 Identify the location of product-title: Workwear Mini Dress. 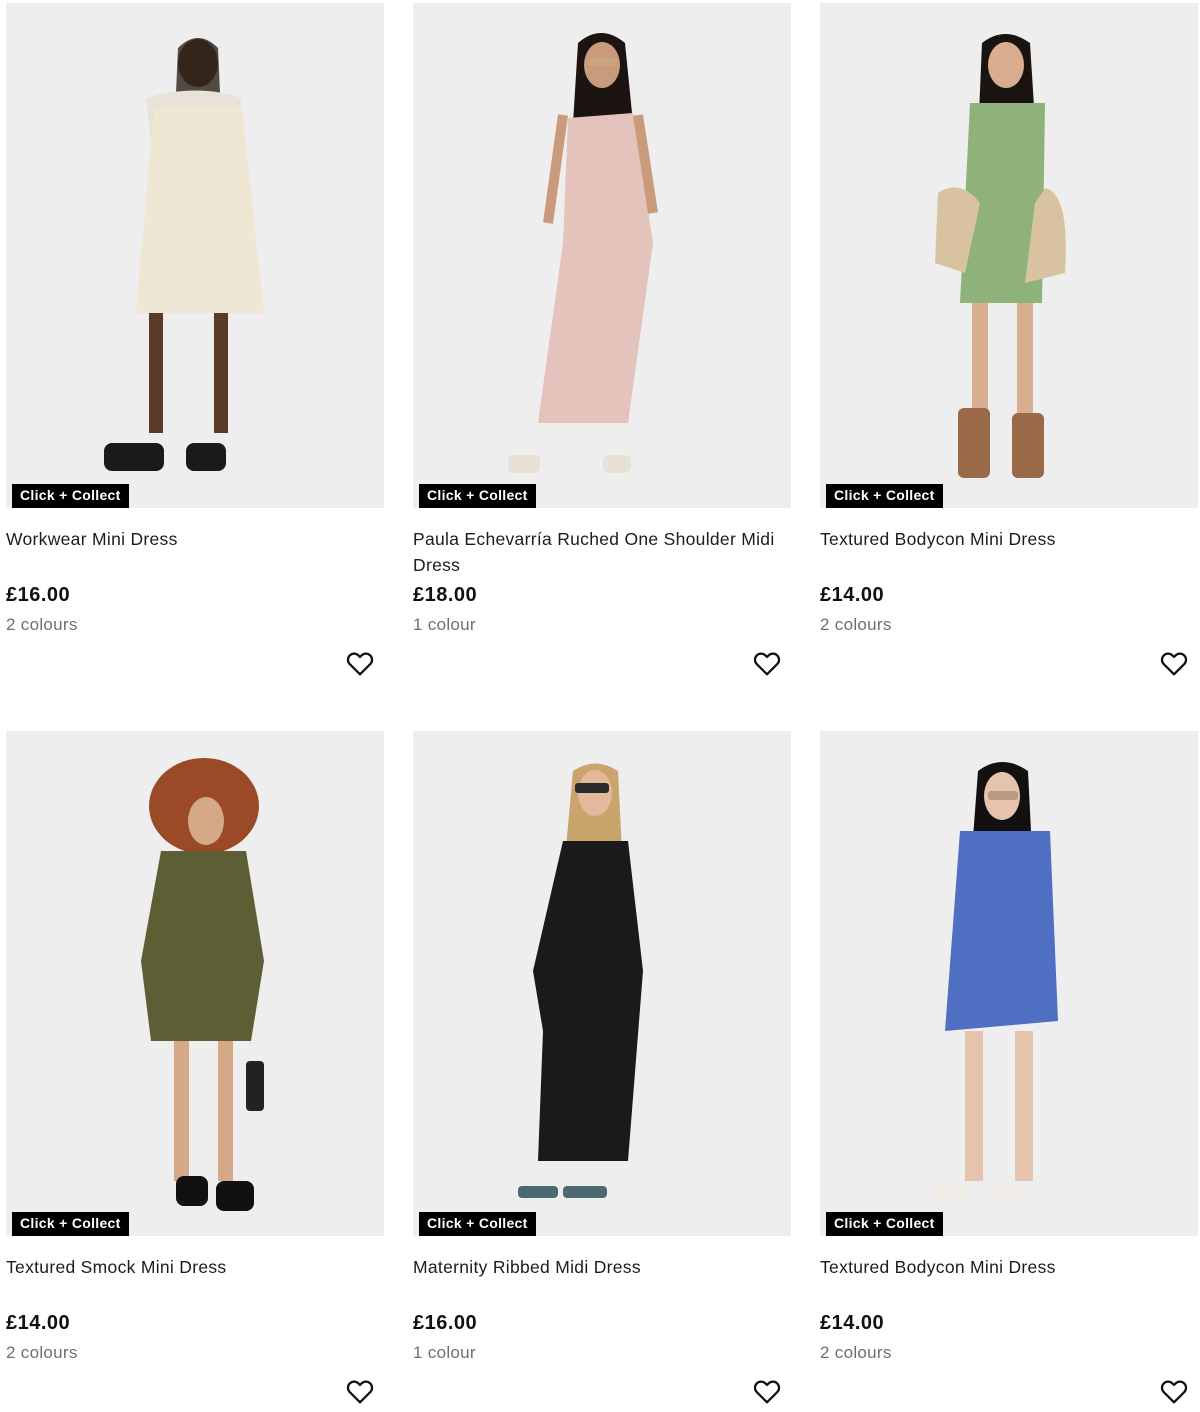
(191, 539).